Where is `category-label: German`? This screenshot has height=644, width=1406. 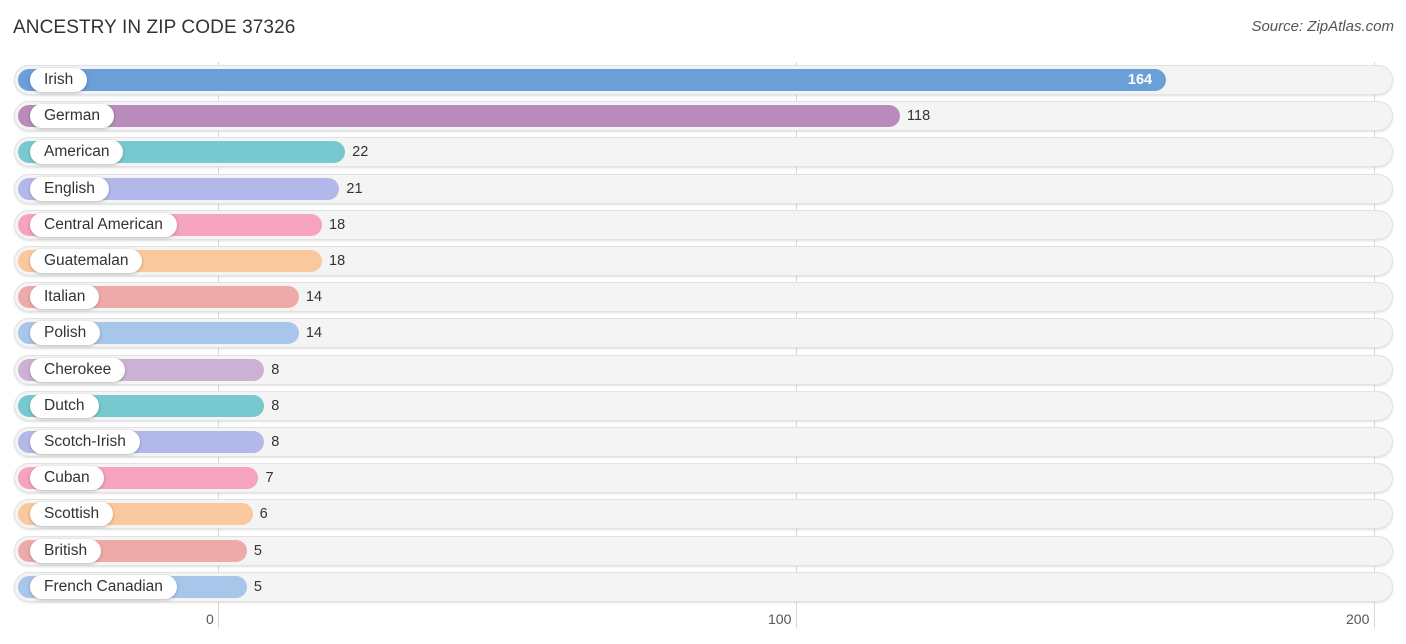 category-label: German is located at coordinates (72, 116).